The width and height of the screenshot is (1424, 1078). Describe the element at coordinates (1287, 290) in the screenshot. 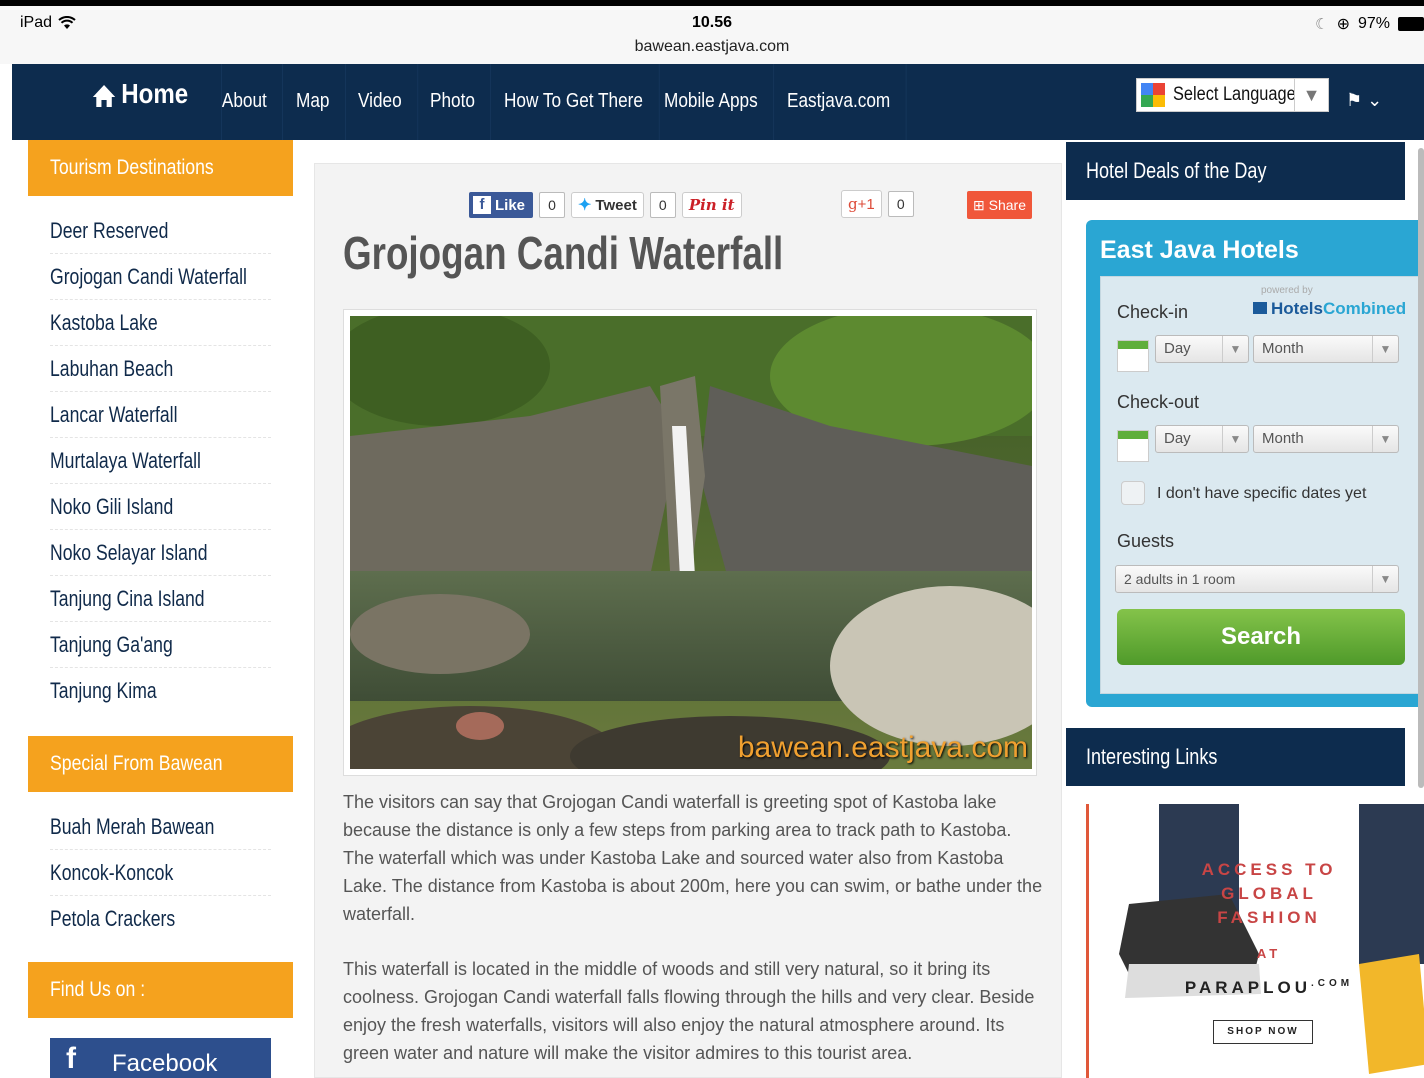

I see `powered-by: powered by` at that location.